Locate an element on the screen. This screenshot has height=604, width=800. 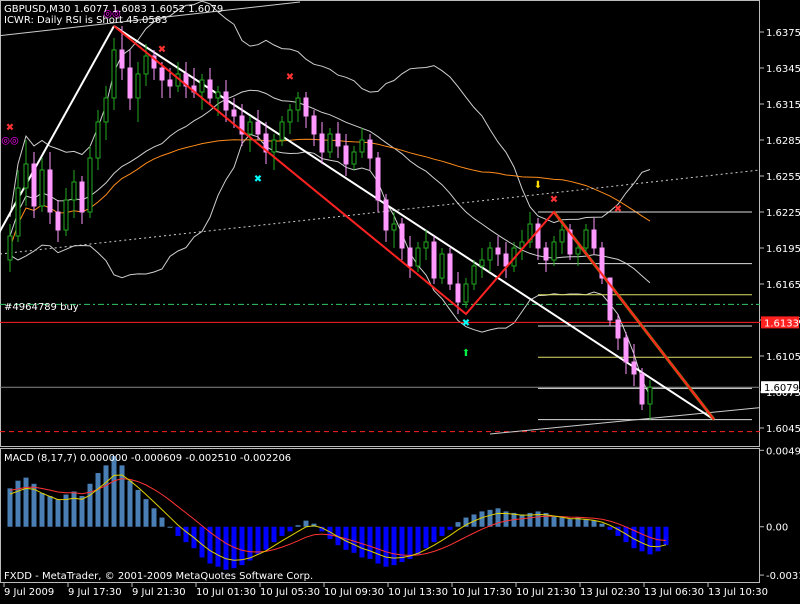
price-tick-label: 1.6315 is located at coordinates (783, 105).